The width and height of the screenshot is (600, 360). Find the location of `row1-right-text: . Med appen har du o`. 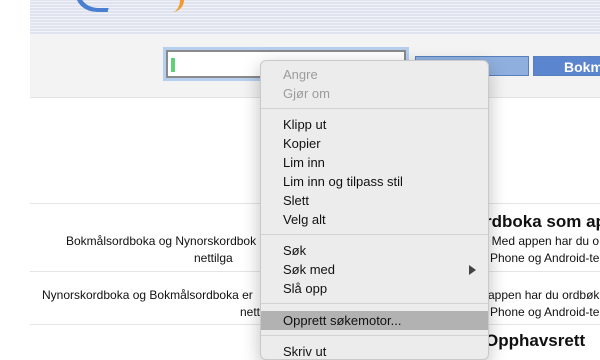

row1-right-text: . Med appen har du o is located at coordinates (542, 241).